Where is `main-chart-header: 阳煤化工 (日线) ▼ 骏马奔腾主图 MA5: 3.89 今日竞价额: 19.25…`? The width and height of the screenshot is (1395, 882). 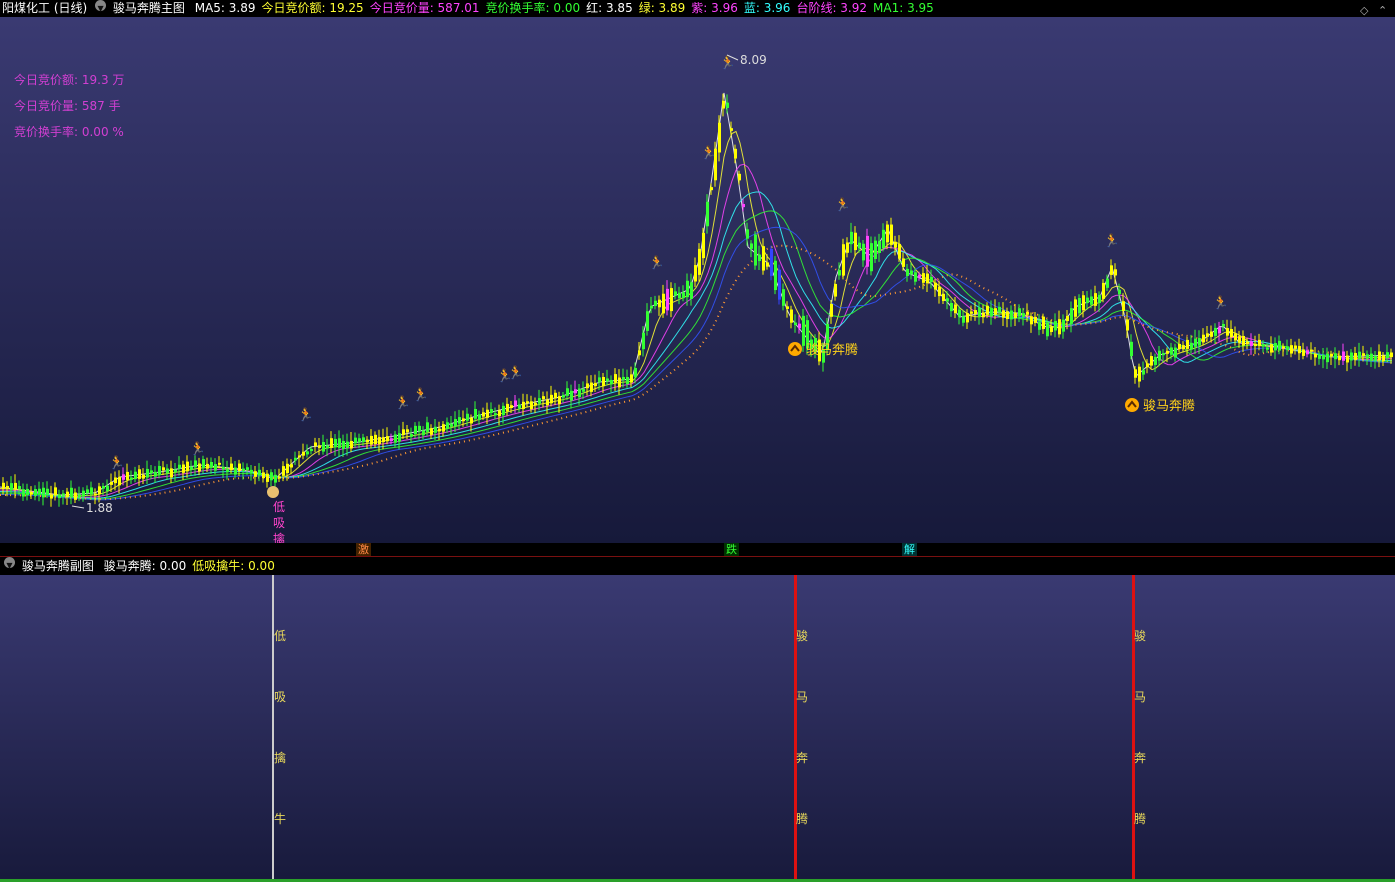
main-chart-header: 阳煤化工 (日线) ▼ 骏马奔腾主图 MA5: 3.89 今日竞价额: 19.25… is located at coordinates (697, 8).